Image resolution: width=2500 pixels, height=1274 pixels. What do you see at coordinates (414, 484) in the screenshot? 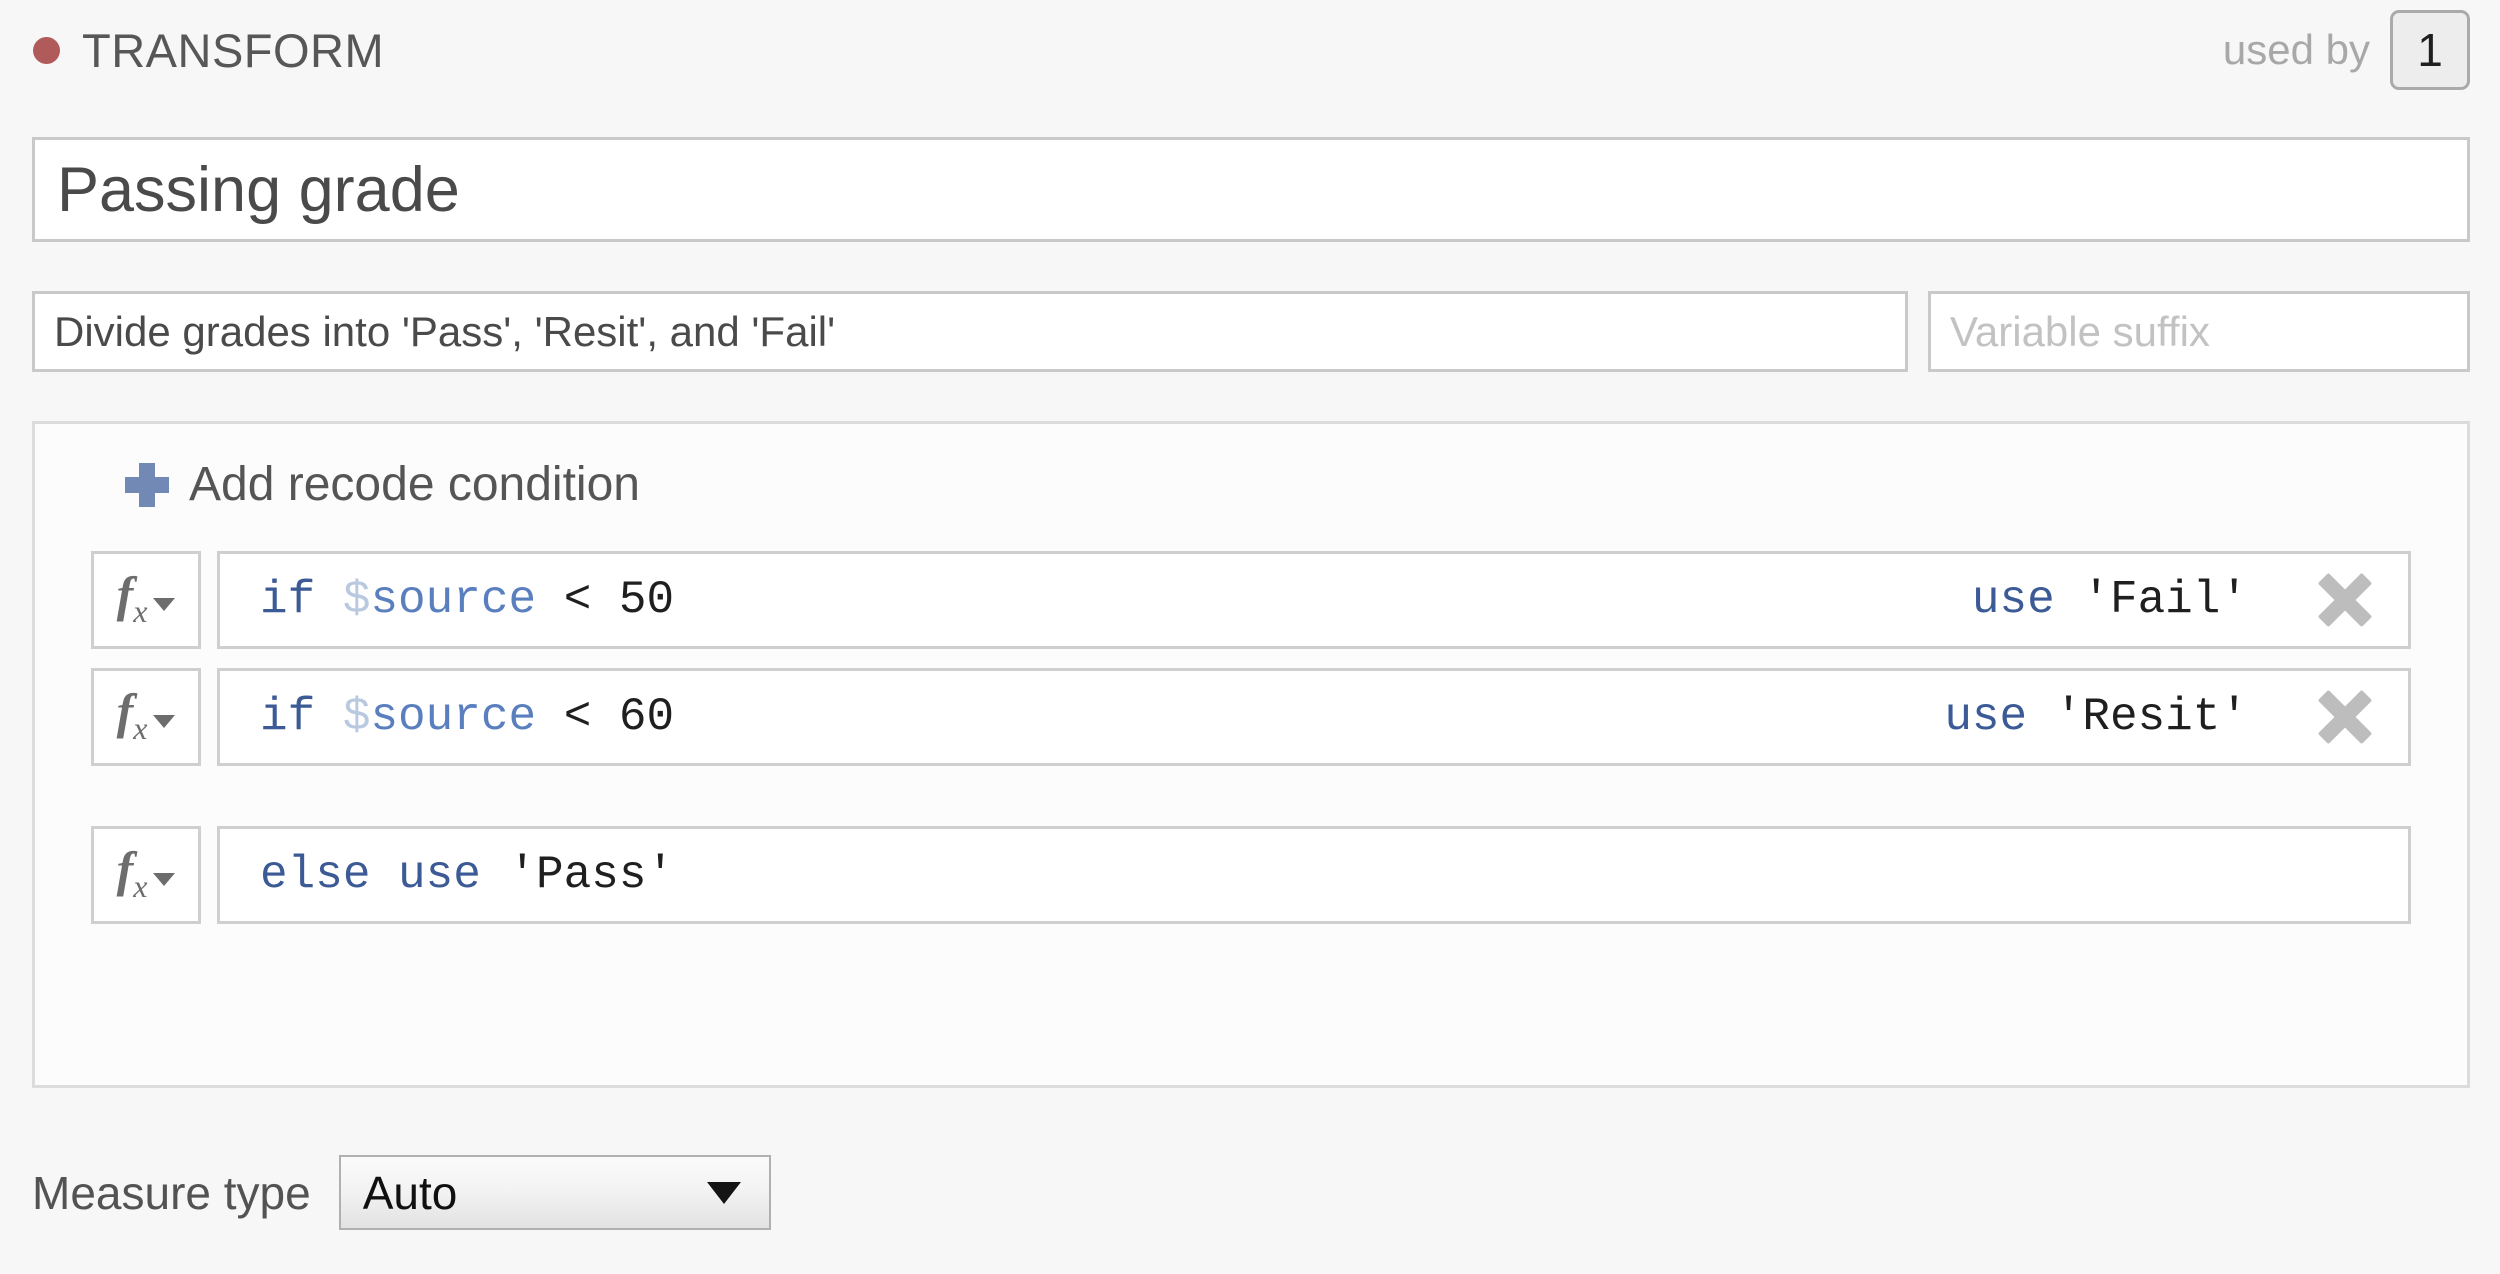
I see `add-recode-condition-label: Add recode condition` at bounding box center [414, 484].